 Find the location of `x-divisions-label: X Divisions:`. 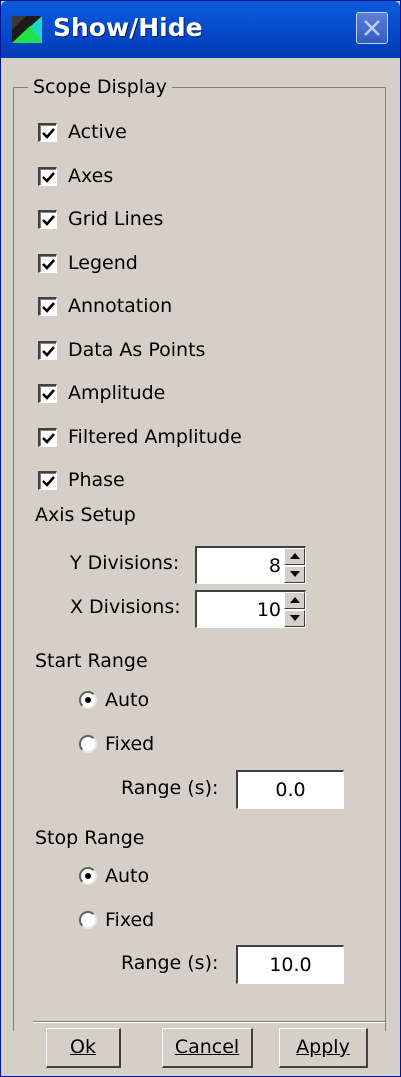

x-divisions-label: X Divisions: is located at coordinates (125, 607).